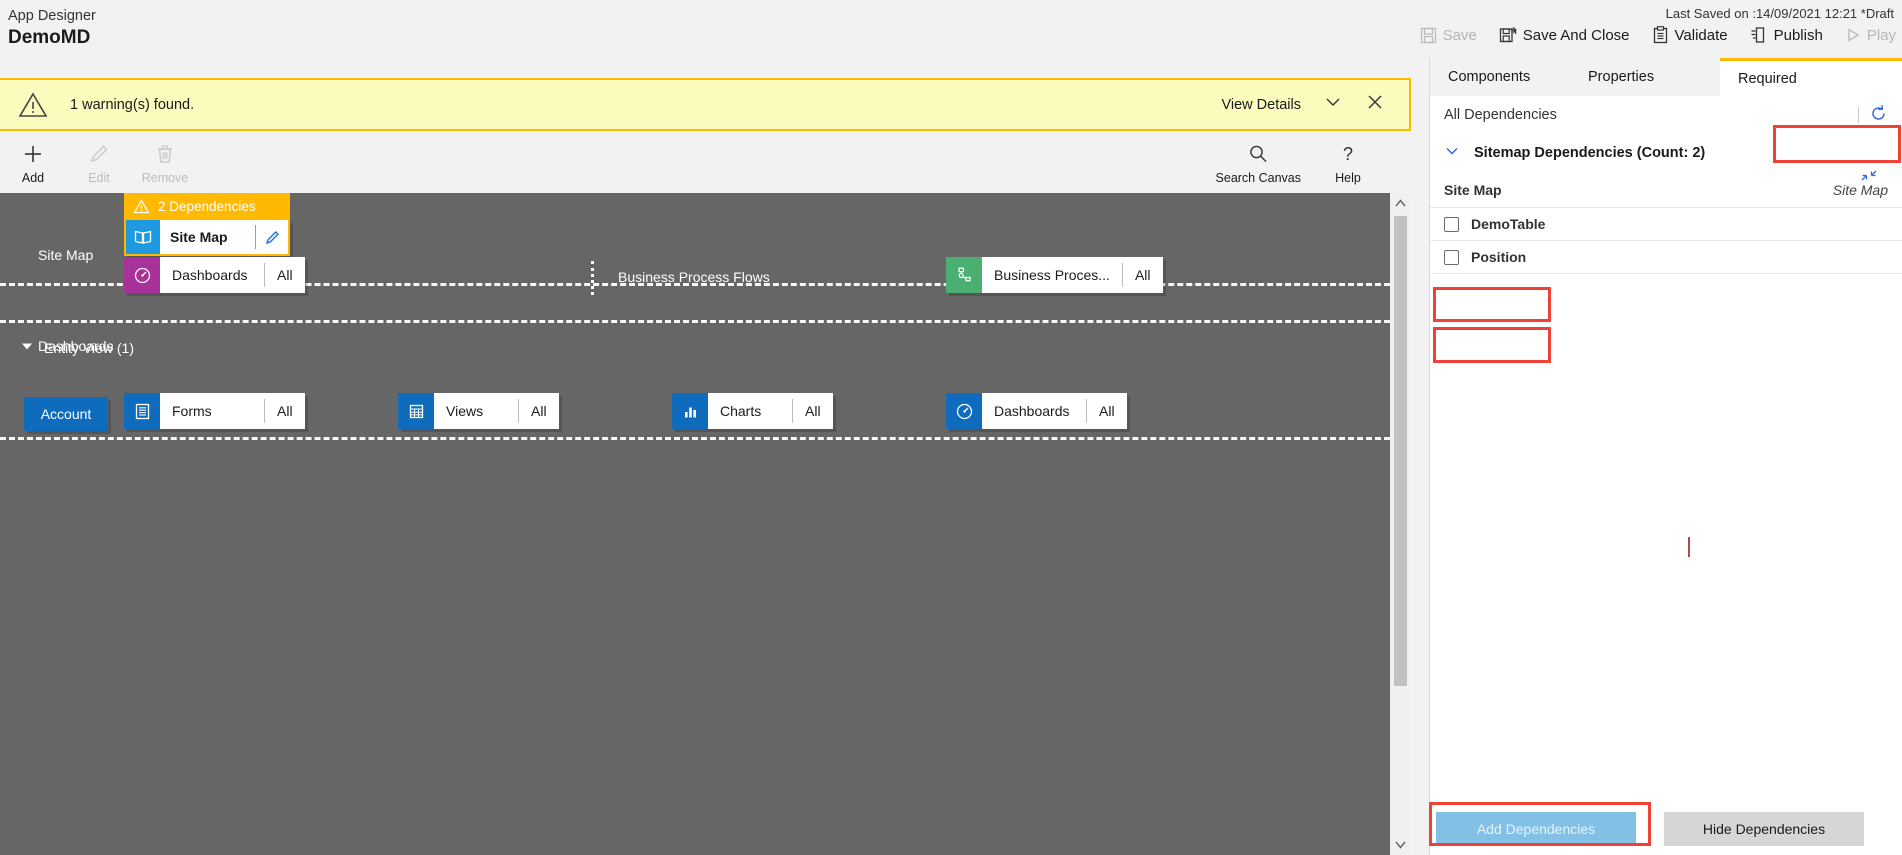 This screenshot has width=1902, height=855. I want to click on text-cursor-mark, so click(1689, 547).